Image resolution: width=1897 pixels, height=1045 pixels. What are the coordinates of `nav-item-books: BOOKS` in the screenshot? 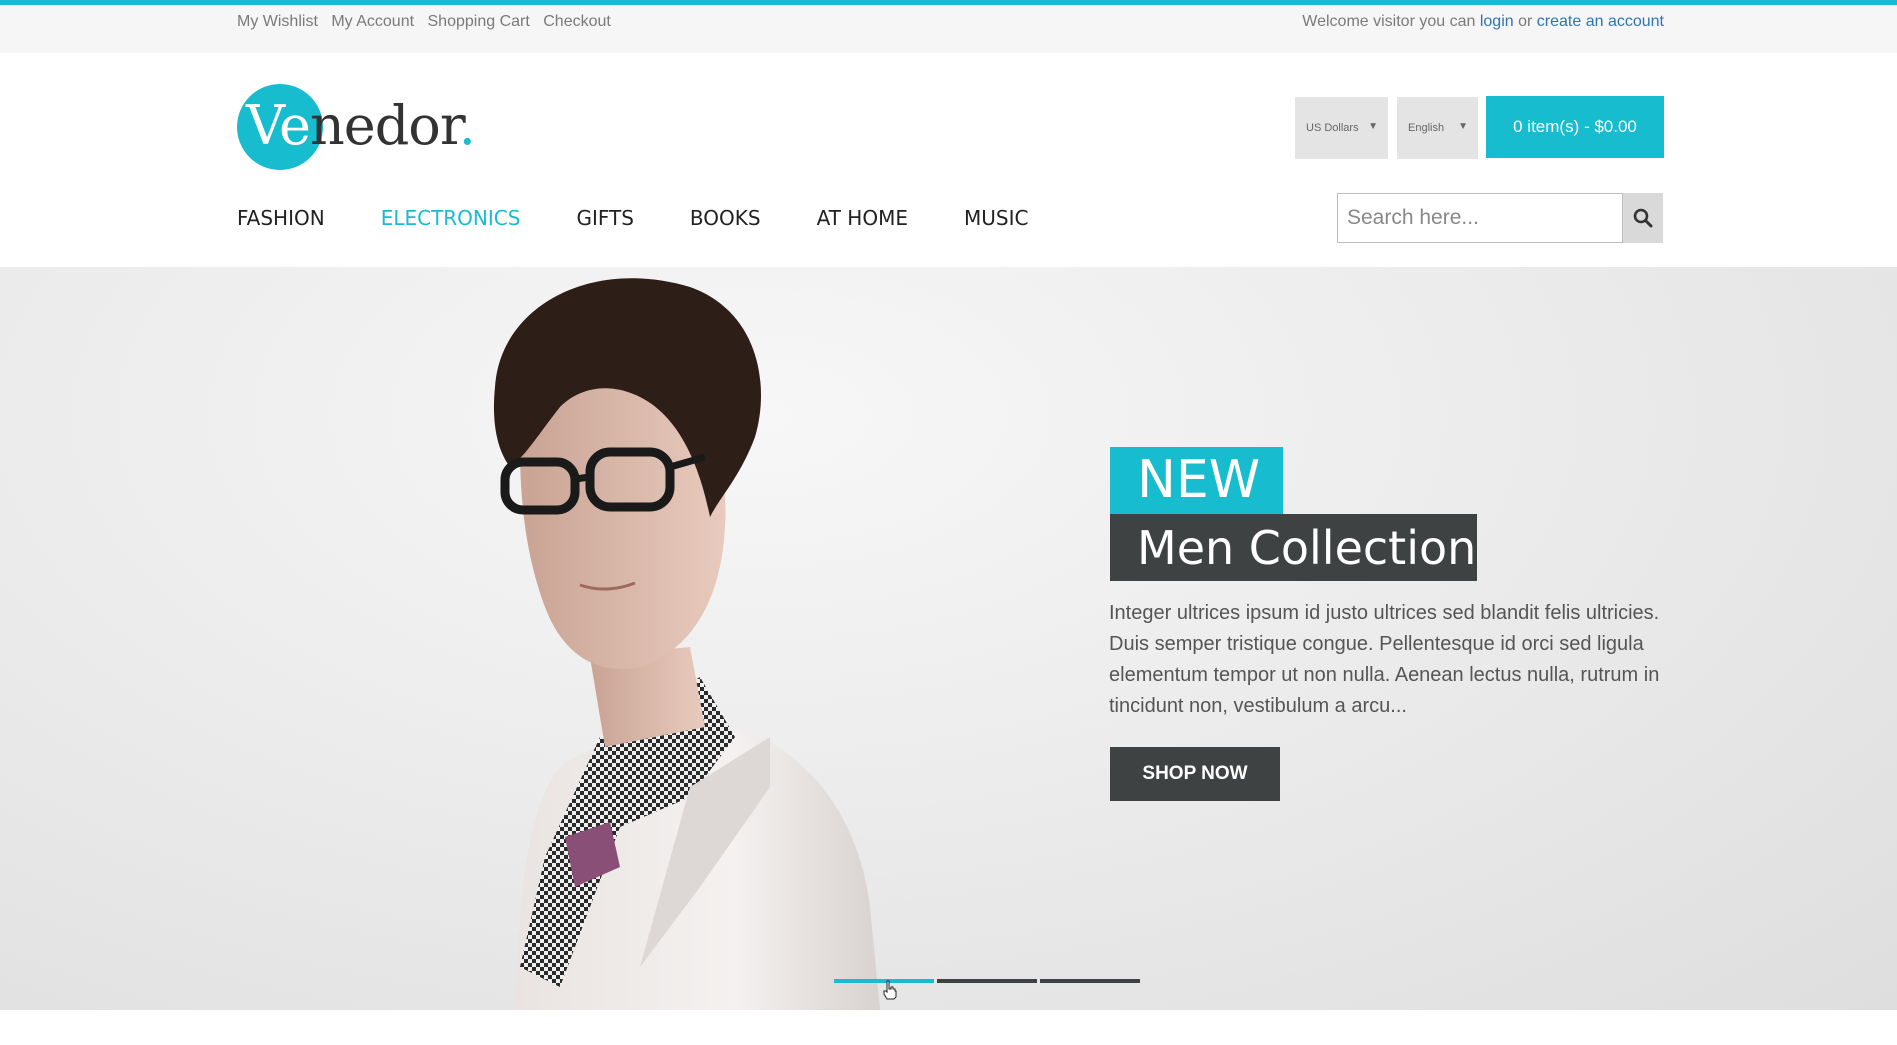 It's located at (725, 218).